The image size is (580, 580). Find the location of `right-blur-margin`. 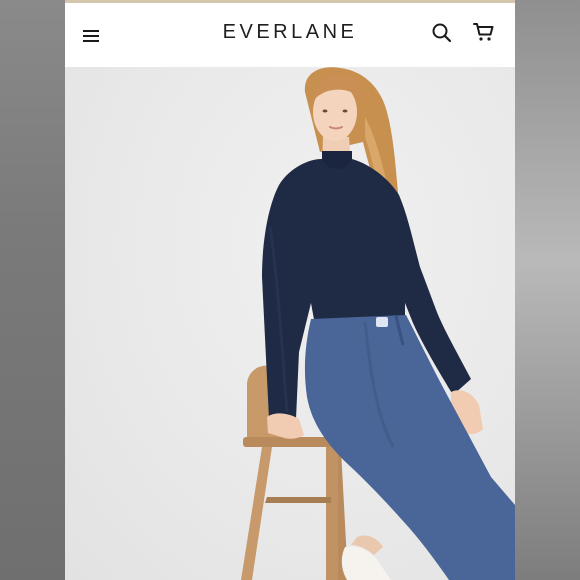

right-blur-margin is located at coordinates (547, 290).